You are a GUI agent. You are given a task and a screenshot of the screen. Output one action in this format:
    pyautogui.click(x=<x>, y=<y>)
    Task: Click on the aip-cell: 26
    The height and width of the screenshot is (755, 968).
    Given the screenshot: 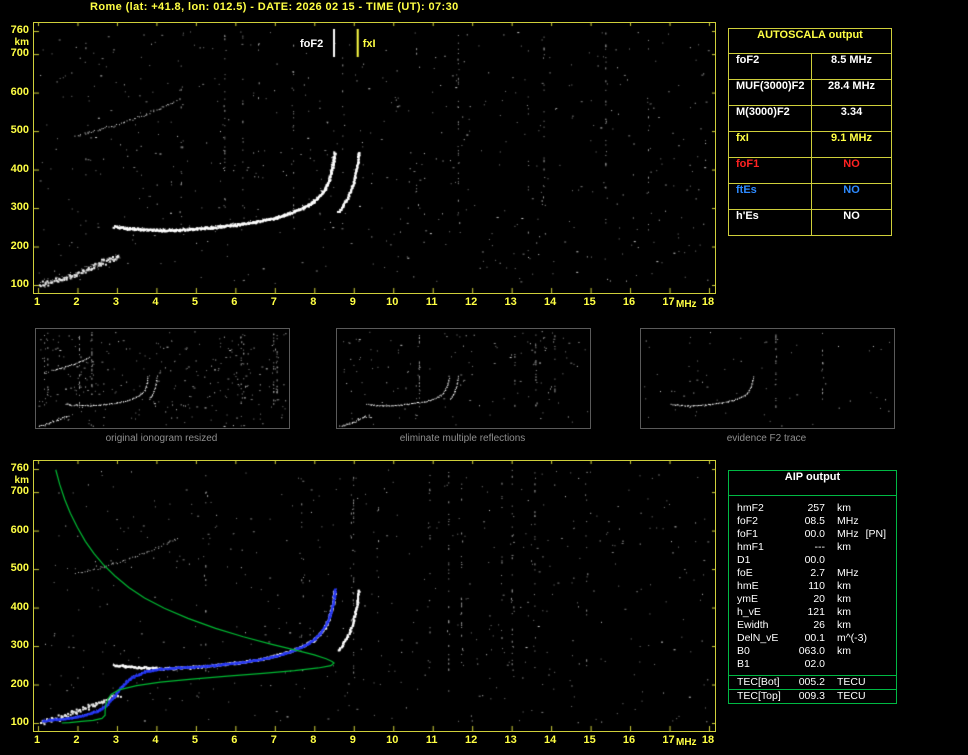 What is the action you would take?
    pyautogui.click(x=819, y=625)
    